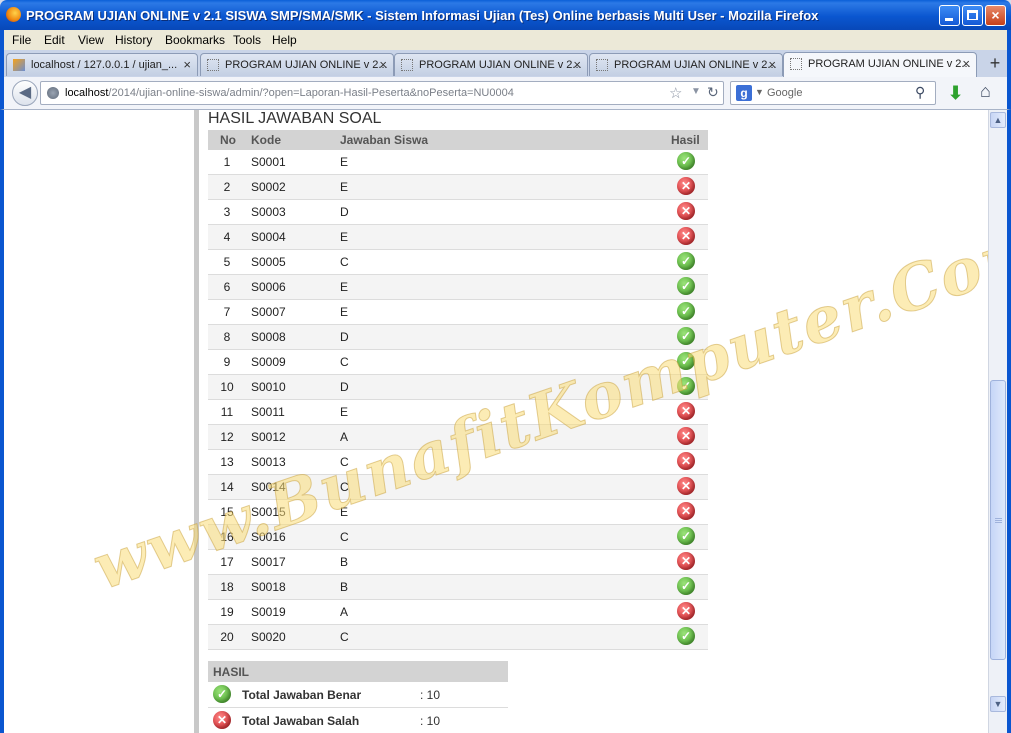  I want to click on home-icon: ⌂, so click(985, 91).